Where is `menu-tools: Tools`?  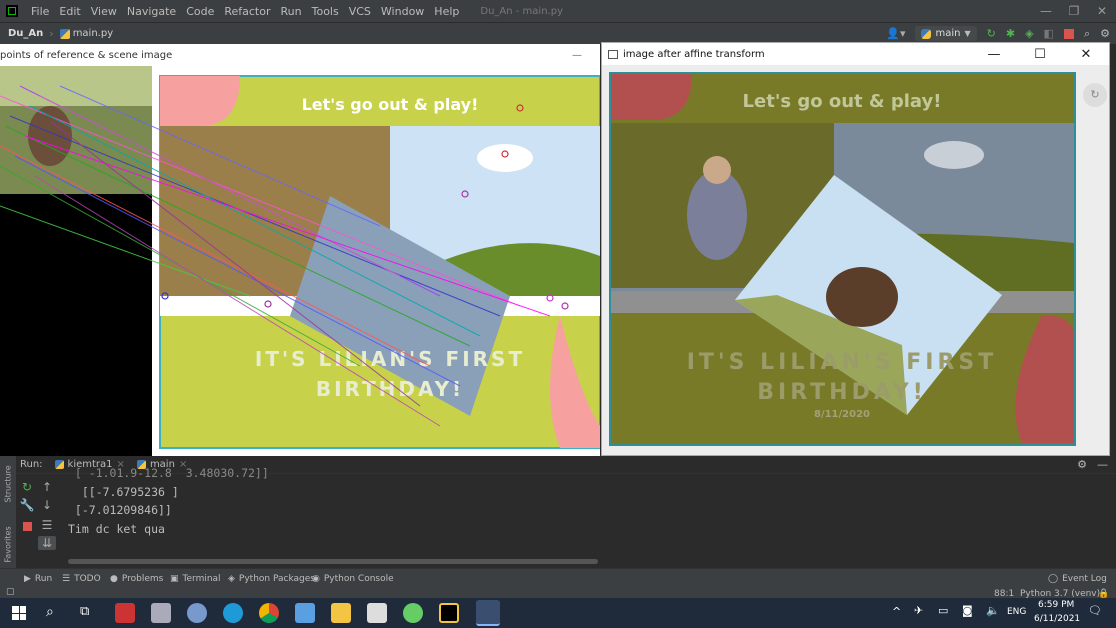
menu-tools: Tools is located at coordinates (325, 11).